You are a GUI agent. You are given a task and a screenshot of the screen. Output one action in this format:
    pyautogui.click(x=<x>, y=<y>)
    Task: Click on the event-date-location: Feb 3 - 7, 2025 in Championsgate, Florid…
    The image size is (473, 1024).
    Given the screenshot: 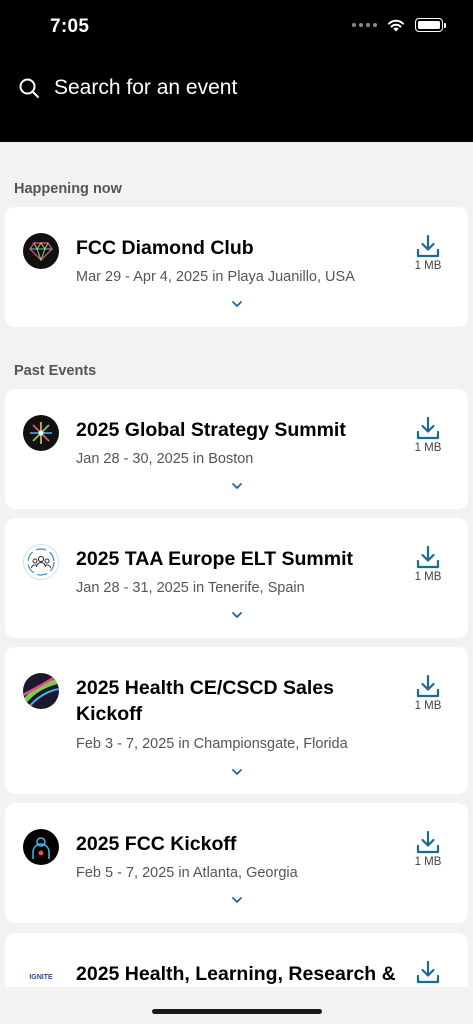 What is the action you would take?
    pyautogui.click(x=212, y=744)
    